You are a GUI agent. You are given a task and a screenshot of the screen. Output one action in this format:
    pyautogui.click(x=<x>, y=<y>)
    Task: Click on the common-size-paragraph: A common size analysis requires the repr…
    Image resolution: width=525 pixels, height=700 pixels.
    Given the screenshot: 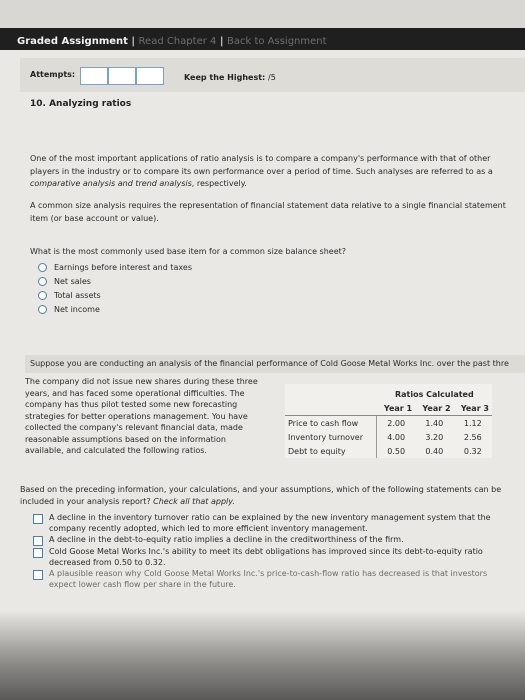 What is the action you would take?
    pyautogui.click(x=268, y=212)
    